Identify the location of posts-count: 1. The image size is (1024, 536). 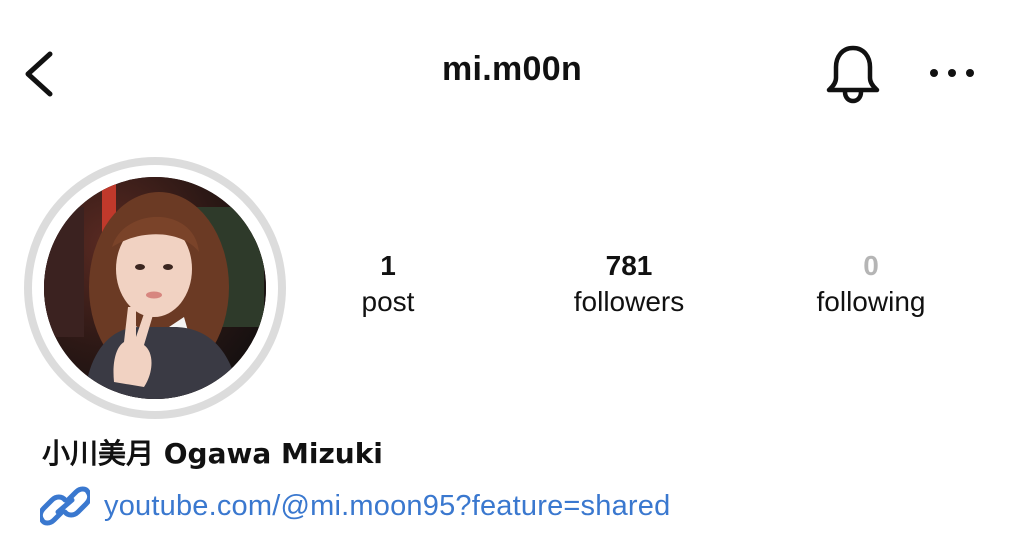
(388, 265).